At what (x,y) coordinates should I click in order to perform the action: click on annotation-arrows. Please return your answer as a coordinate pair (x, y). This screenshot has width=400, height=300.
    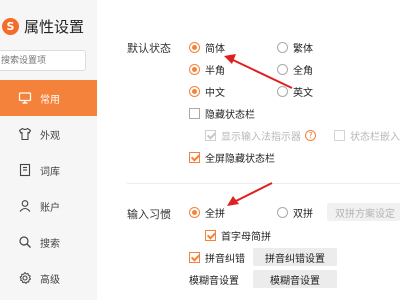
    Looking at the image, I should click on (258, 130).